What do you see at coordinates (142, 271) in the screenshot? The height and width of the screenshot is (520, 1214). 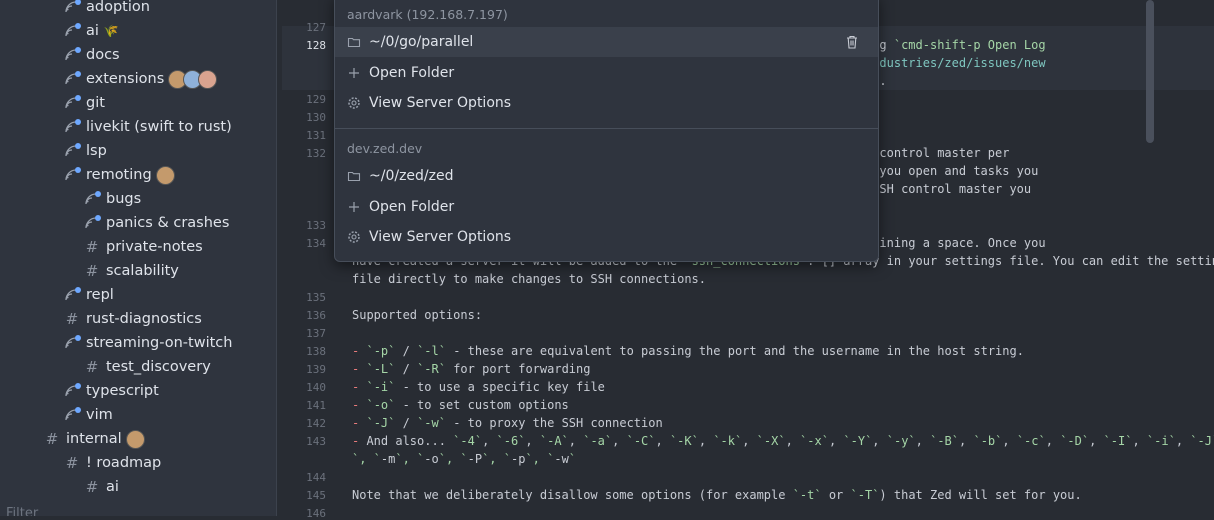 I see `channel-label: scalability` at bounding box center [142, 271].